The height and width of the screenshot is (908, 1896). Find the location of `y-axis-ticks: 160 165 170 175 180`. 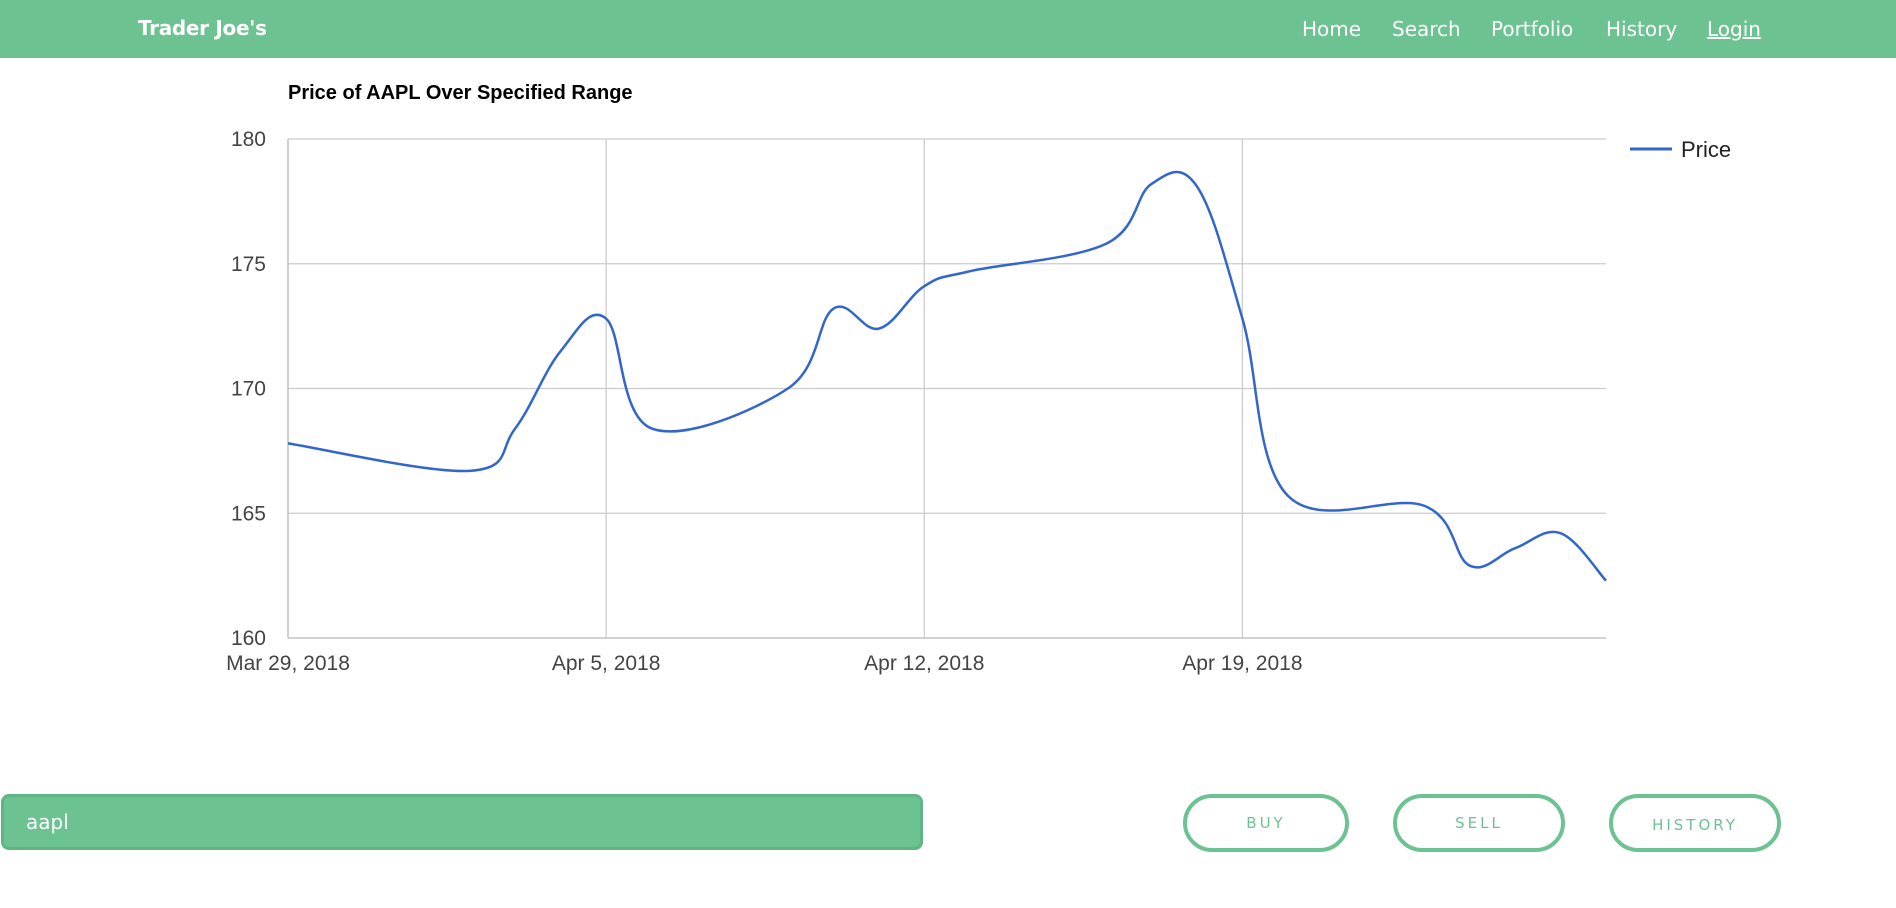

y-axis-ticks: 160 165 170 175 180 is located at coordinates (248, 389).